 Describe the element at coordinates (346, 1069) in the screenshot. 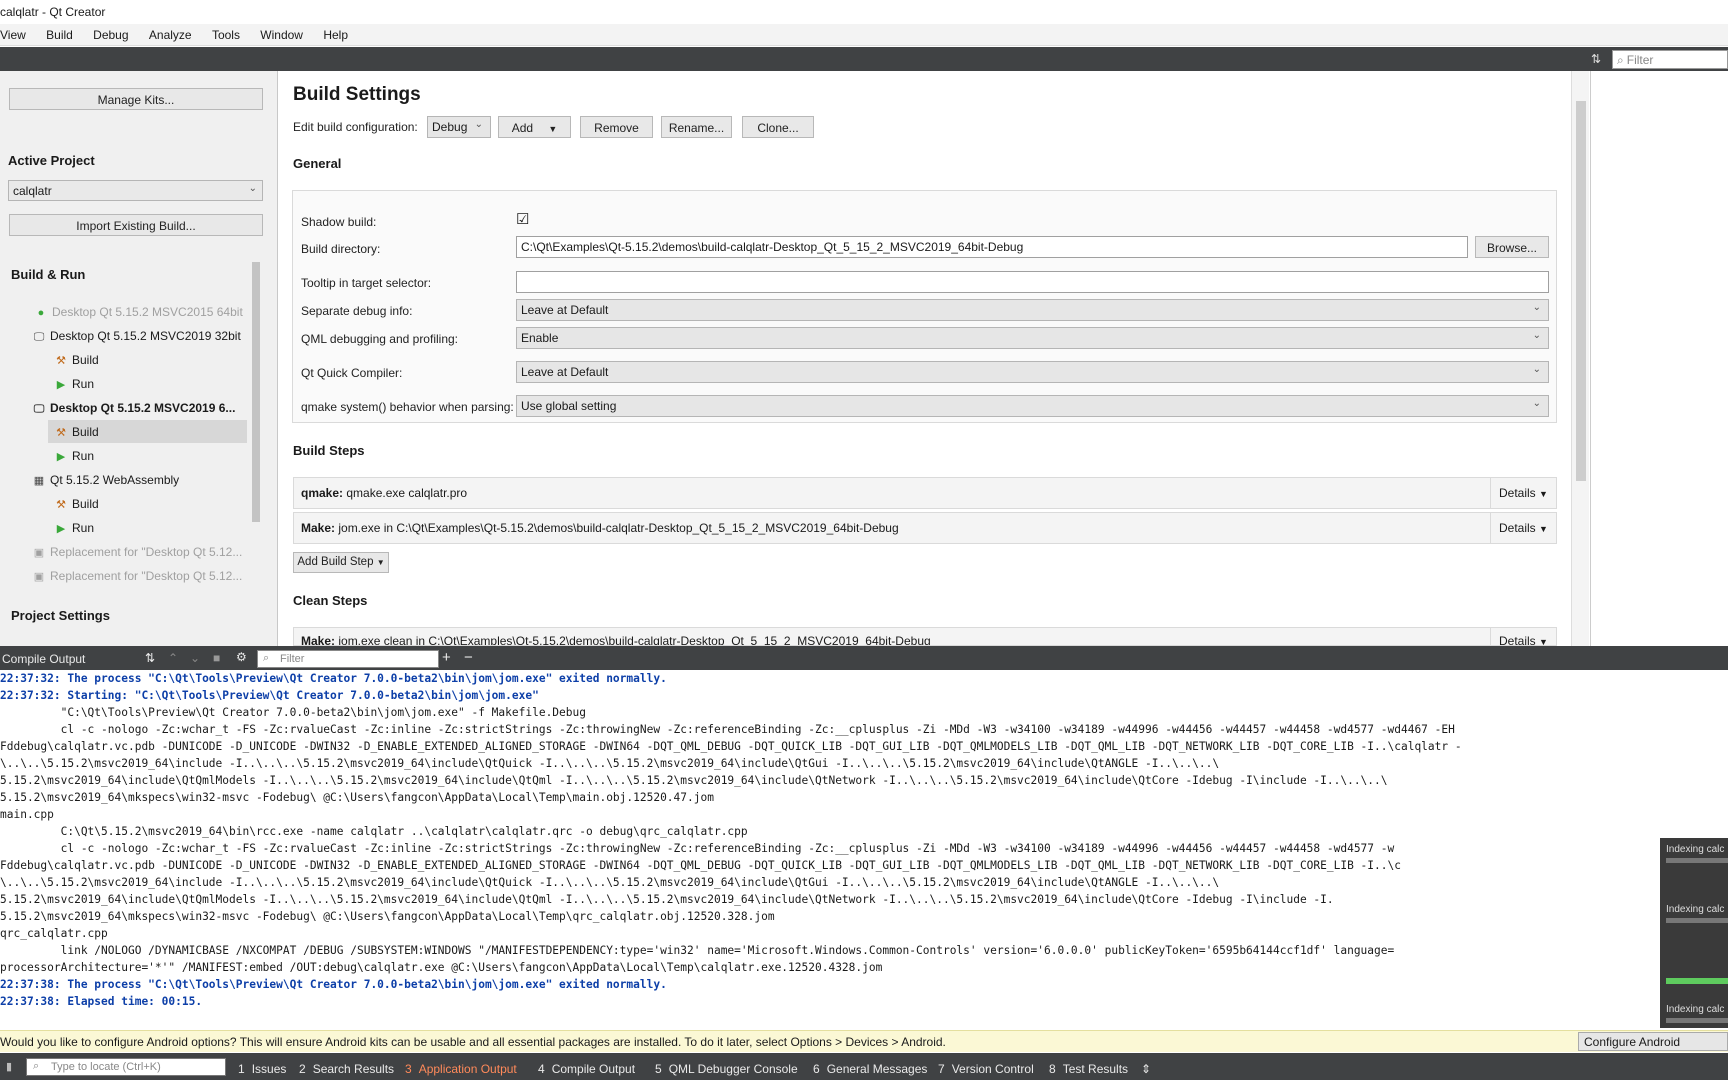

I see `tab-search-results: 2 Search Results` at that location.